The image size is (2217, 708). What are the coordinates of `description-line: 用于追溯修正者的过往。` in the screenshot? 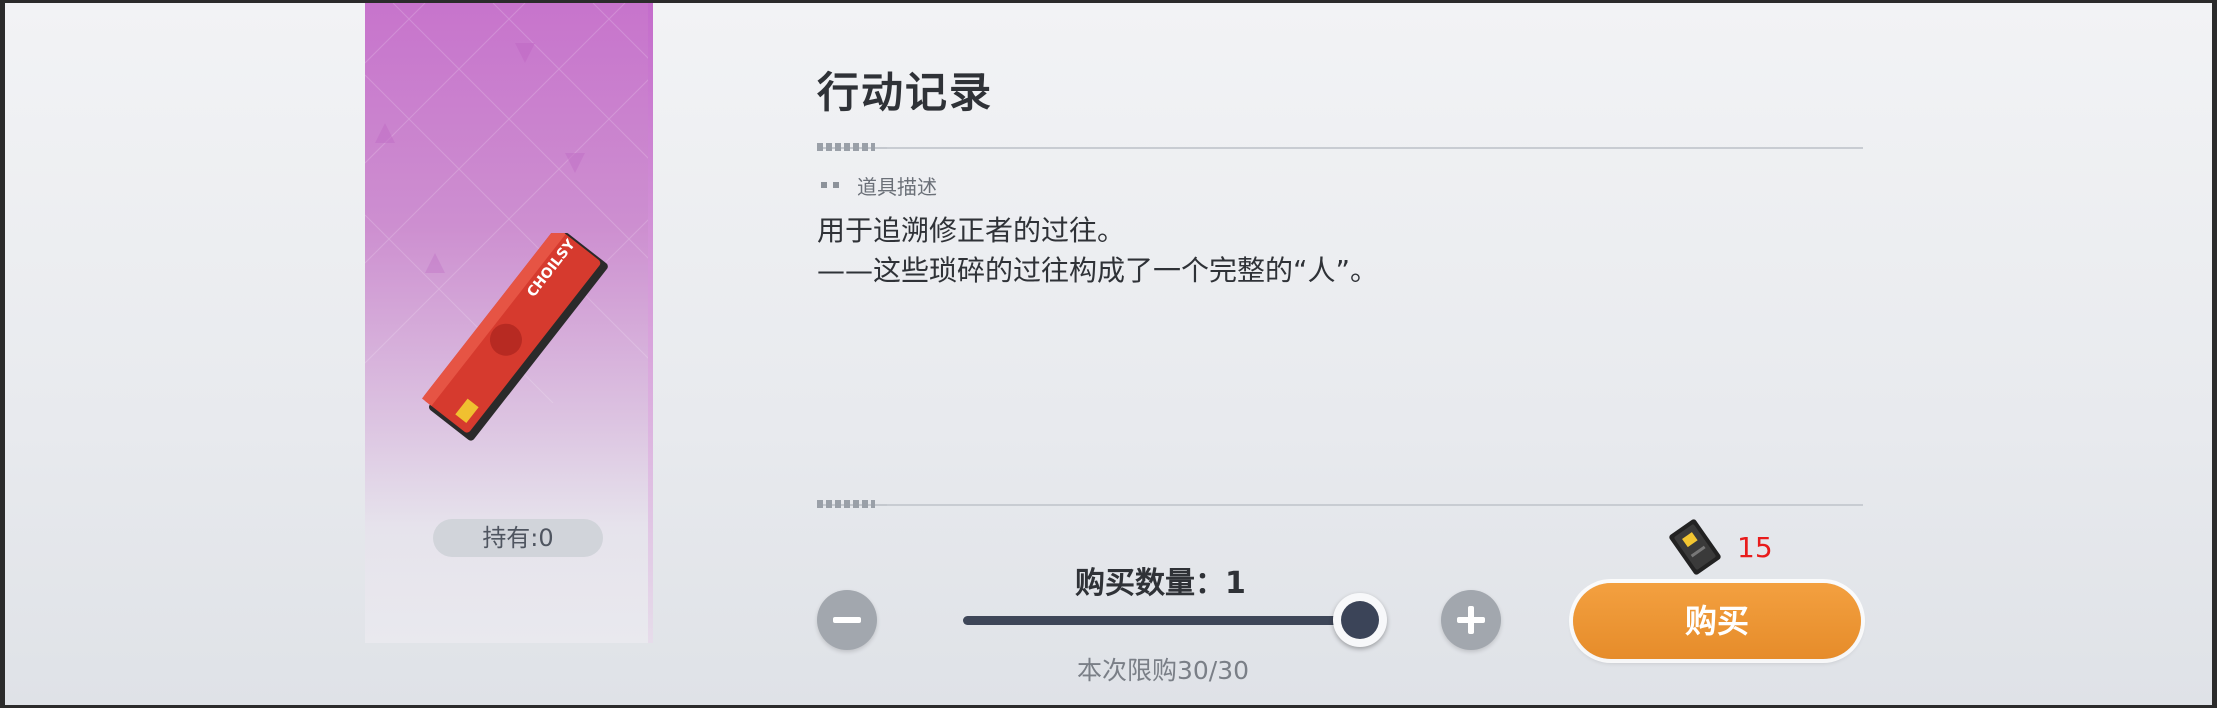 It's located at (971, 230).